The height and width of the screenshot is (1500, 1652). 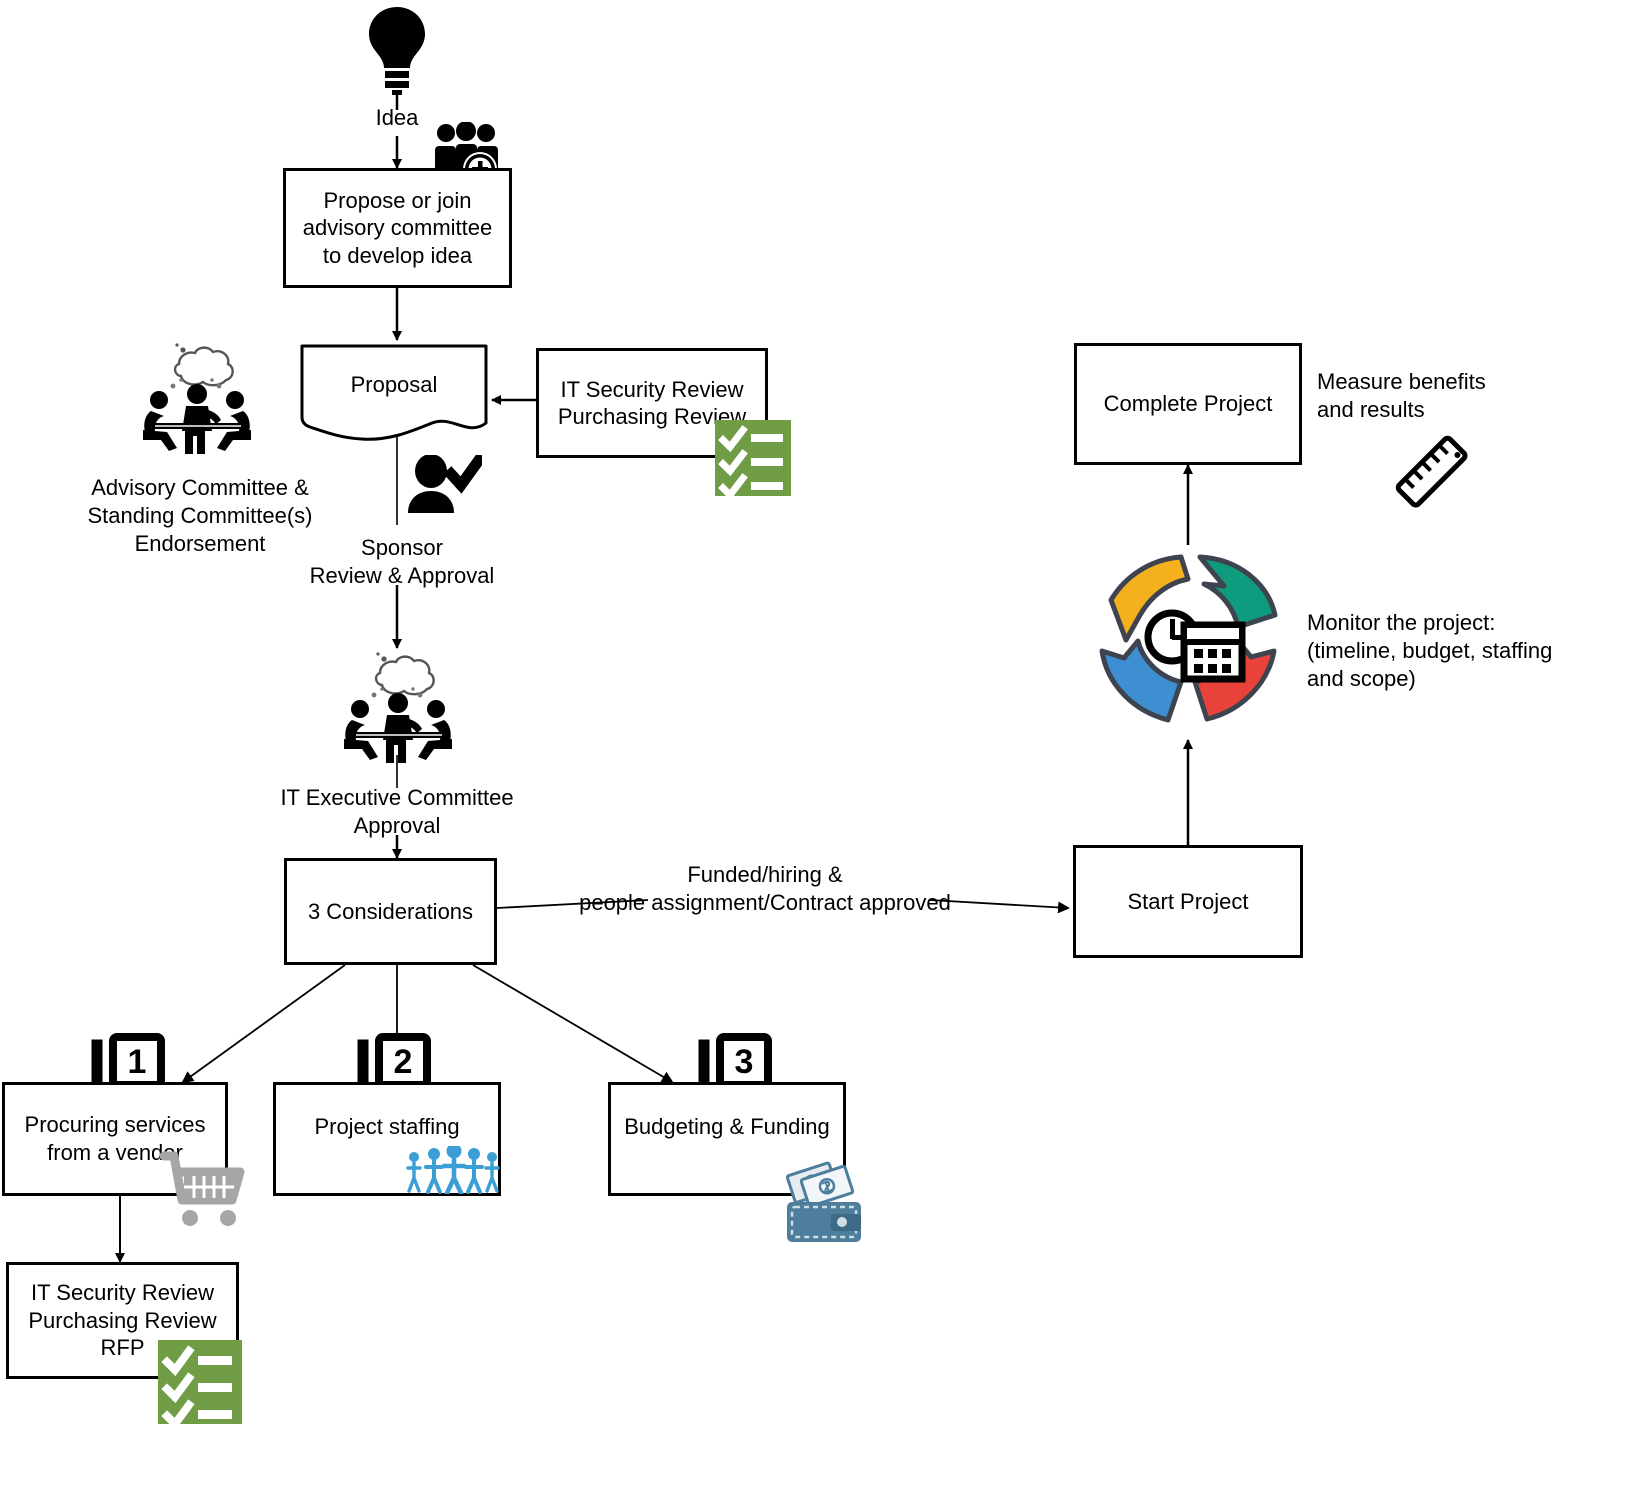 I want to click on shopping-cart-icon, so click(x=206, y=1191).